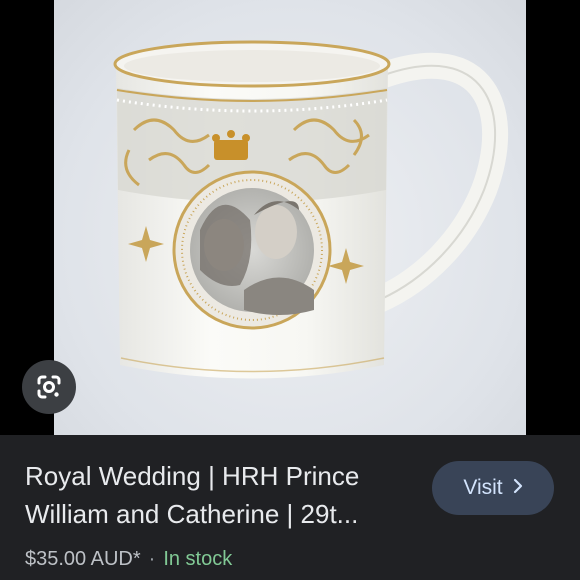  I want to click on google-lens-icon, so click(49, 387).